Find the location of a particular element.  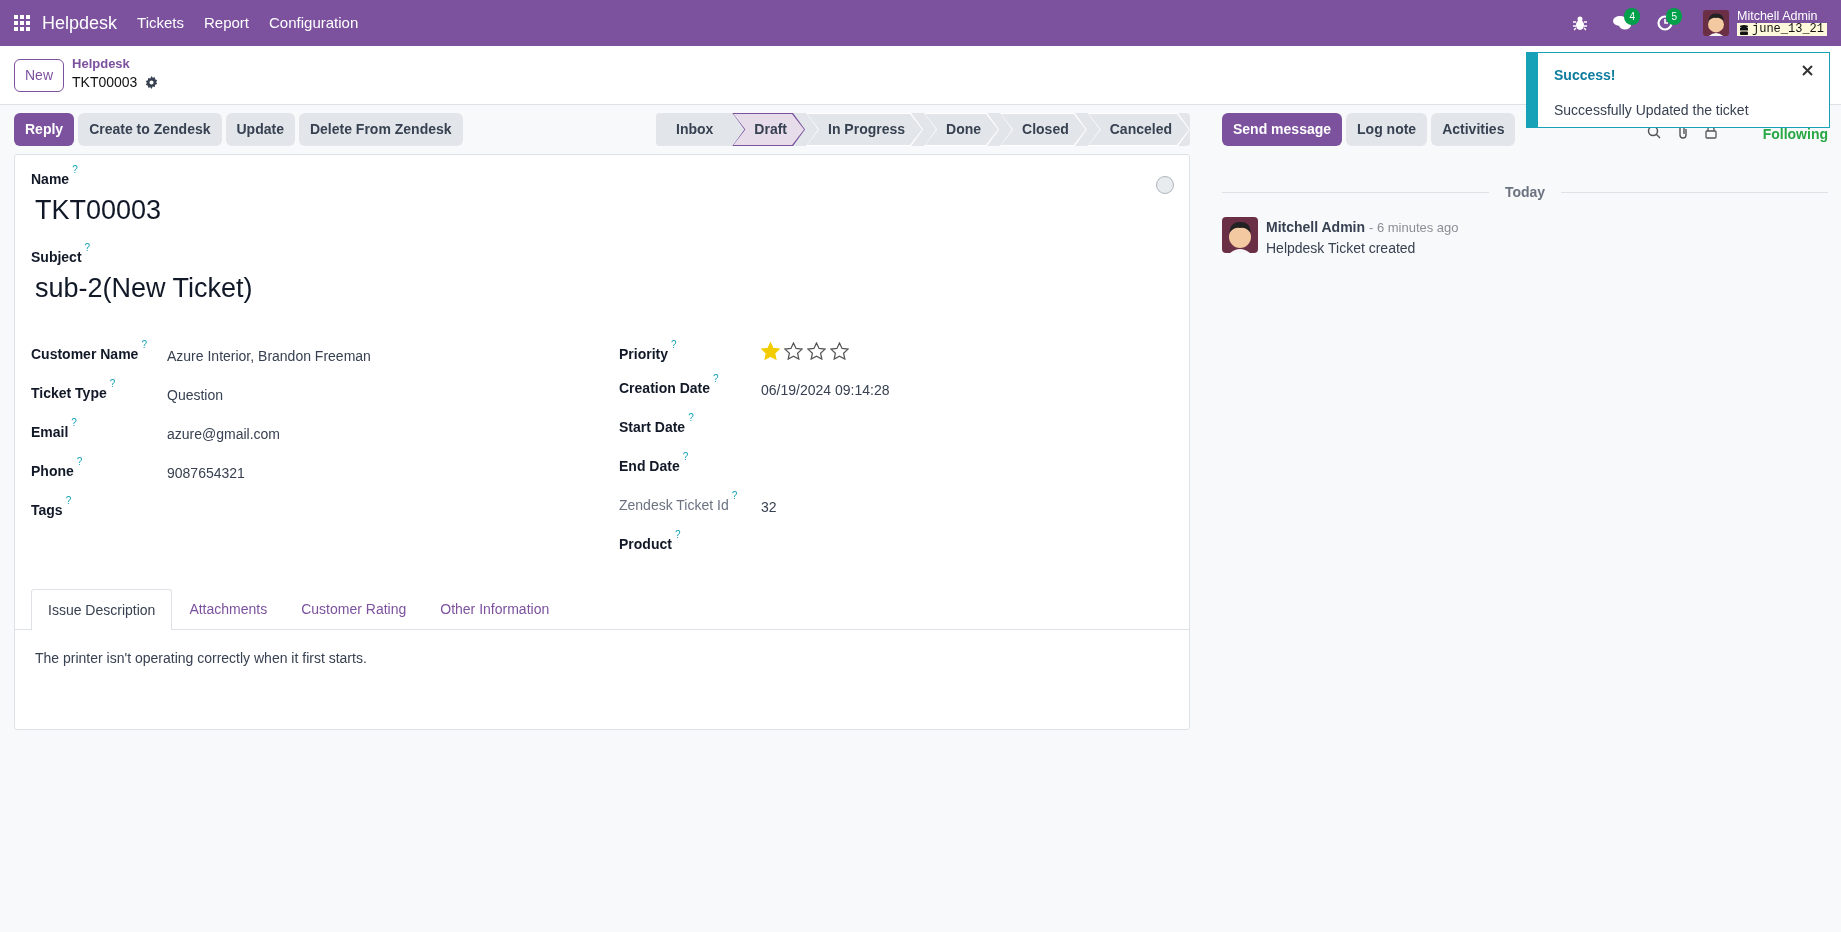

chatter-button: Send message is located at coordinates (1282, 129).